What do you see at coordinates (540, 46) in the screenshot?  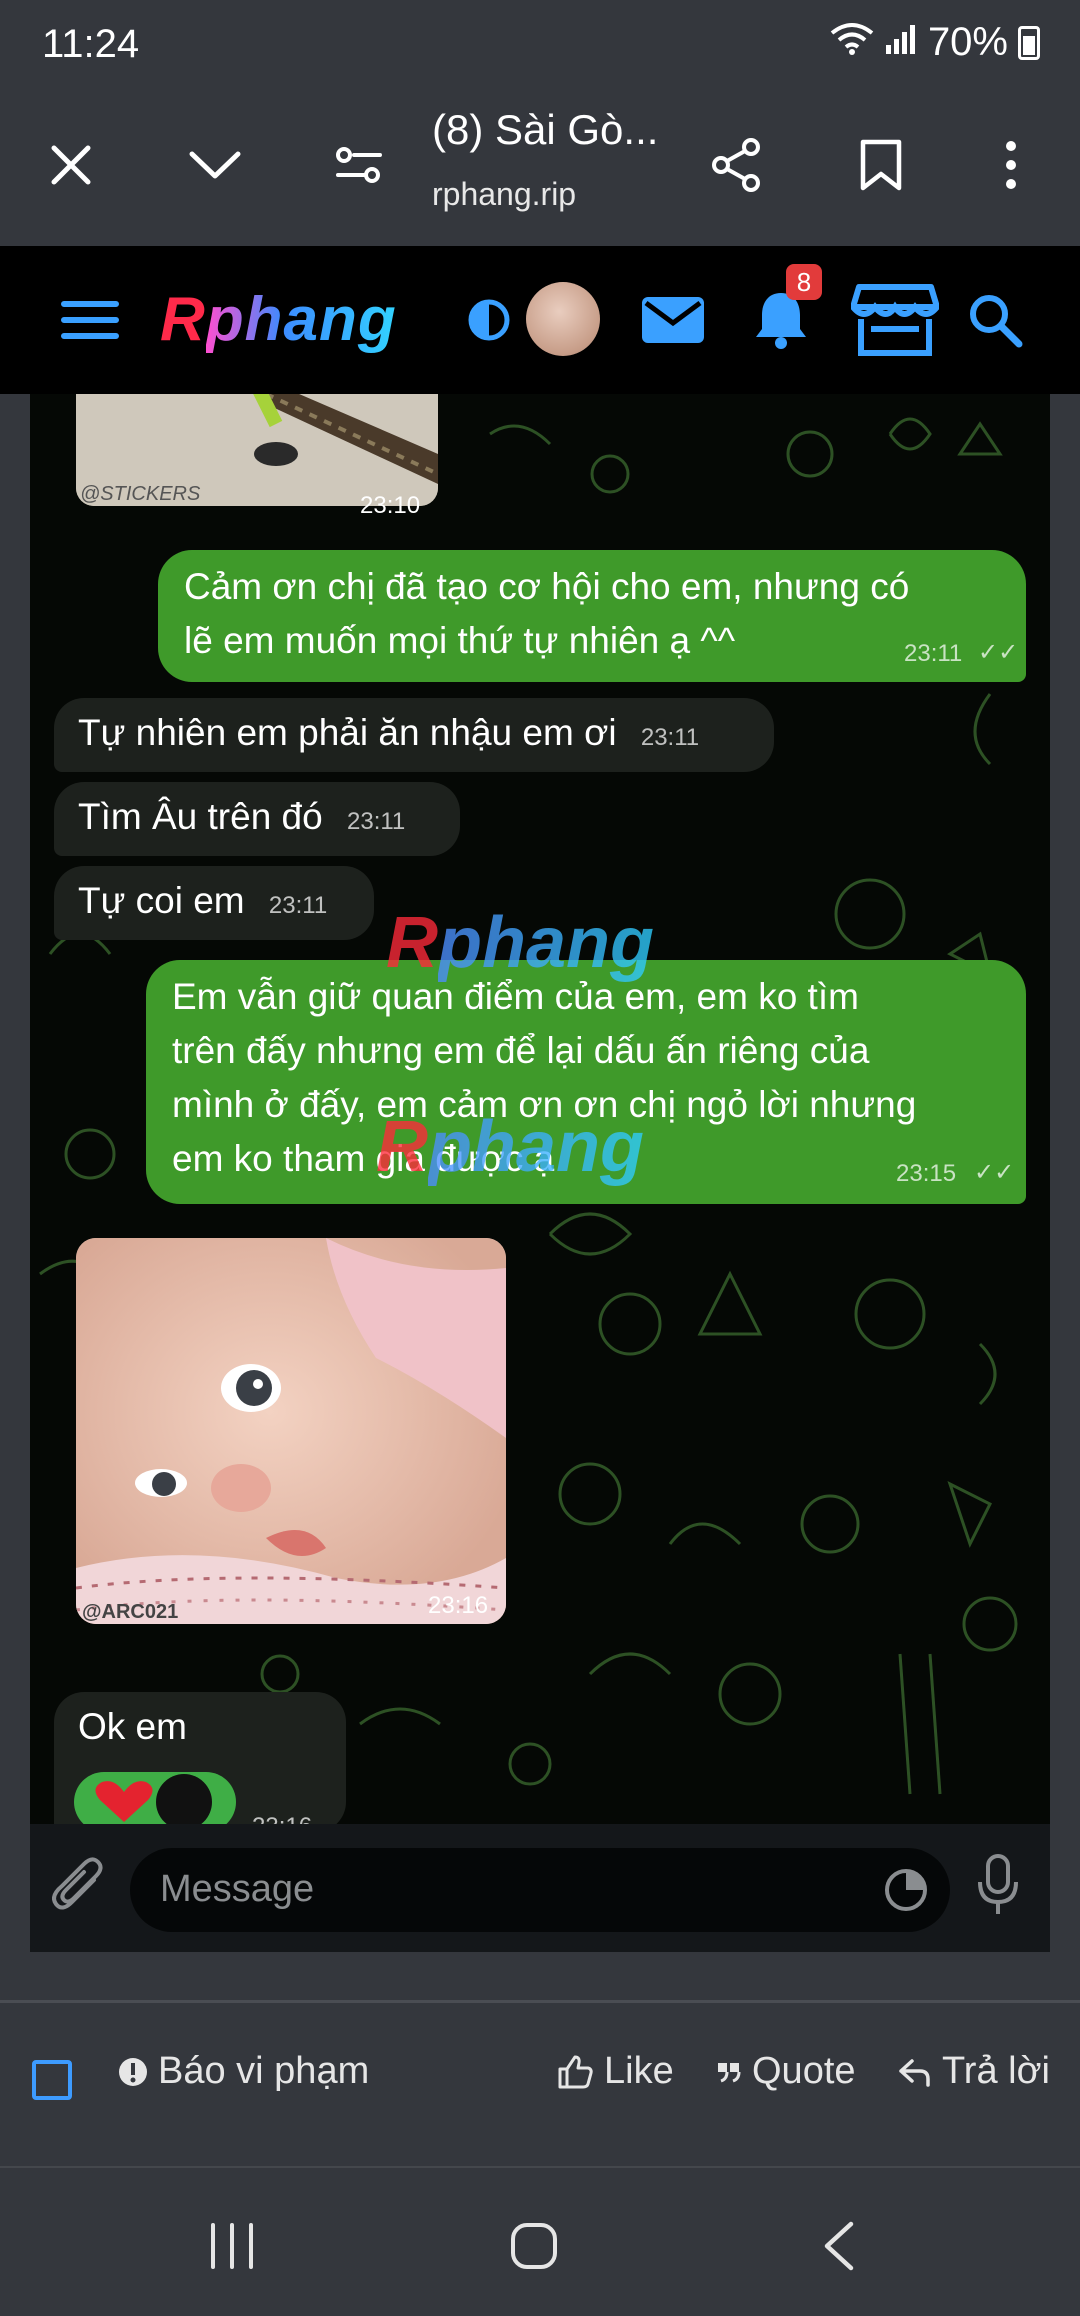 I see `status-bar: 11:24 70%` at bounding box center [540, 46].